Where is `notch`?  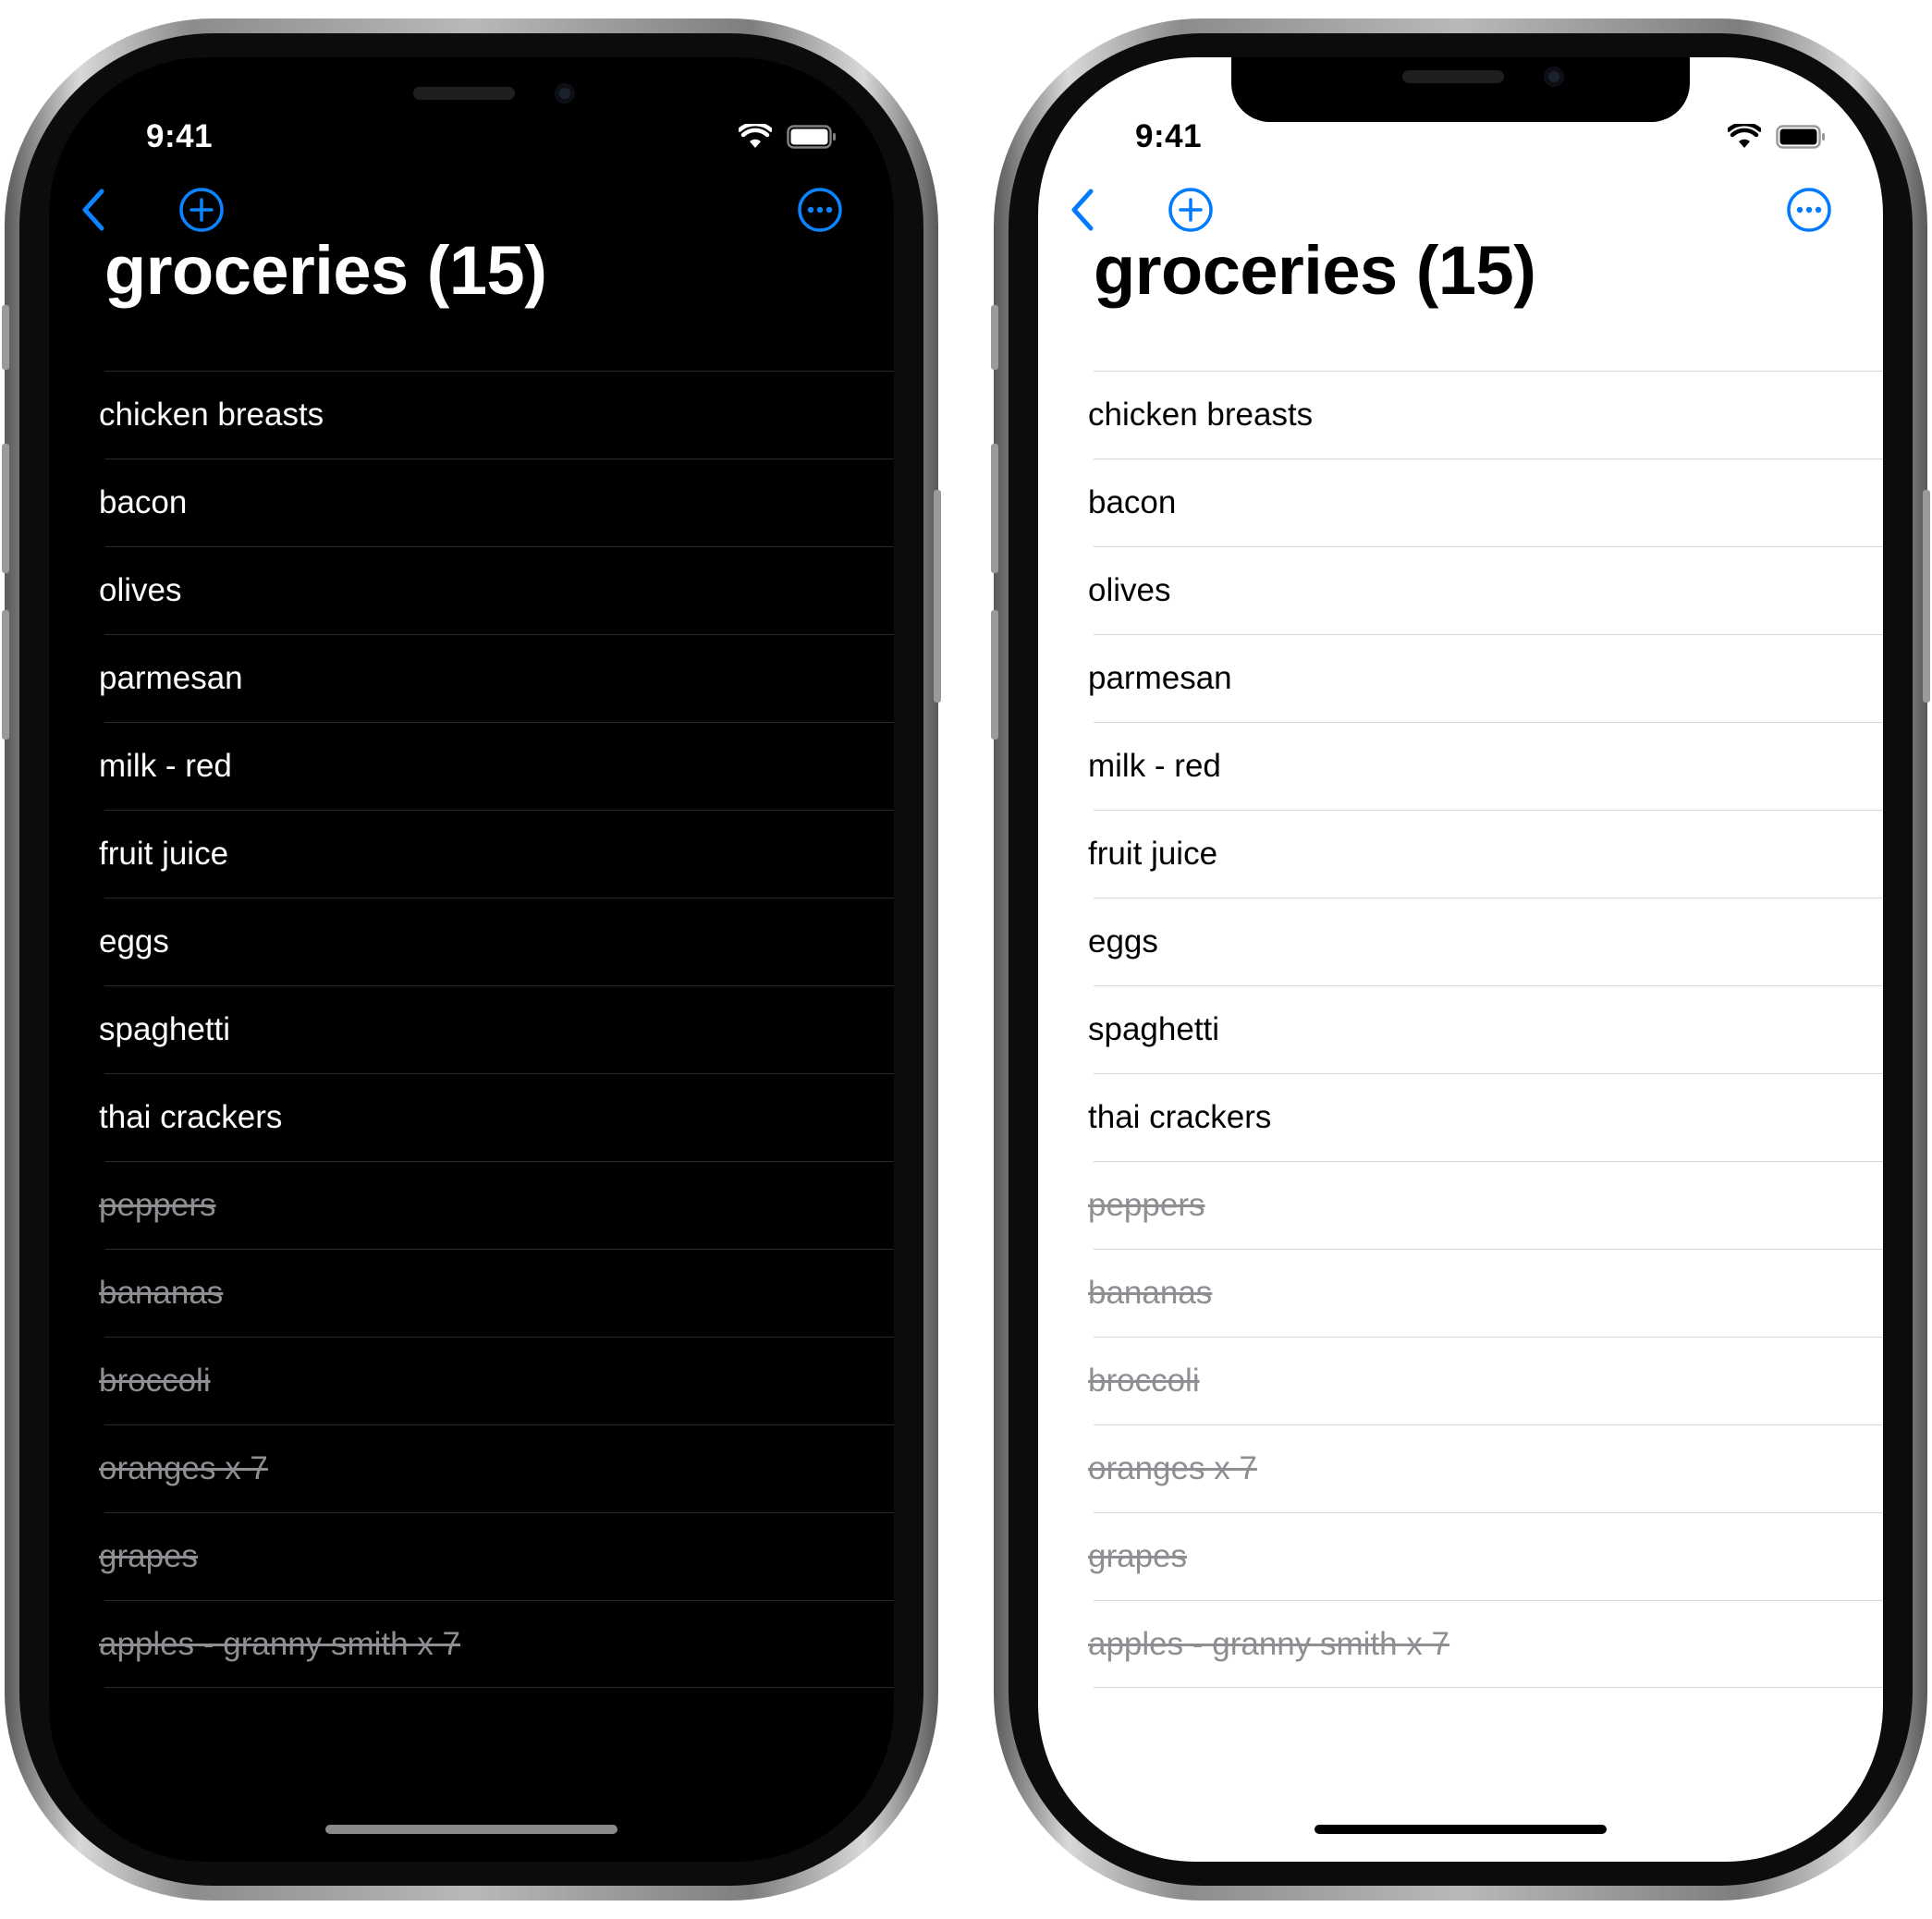
notch is located at coordinates (1460, 90).